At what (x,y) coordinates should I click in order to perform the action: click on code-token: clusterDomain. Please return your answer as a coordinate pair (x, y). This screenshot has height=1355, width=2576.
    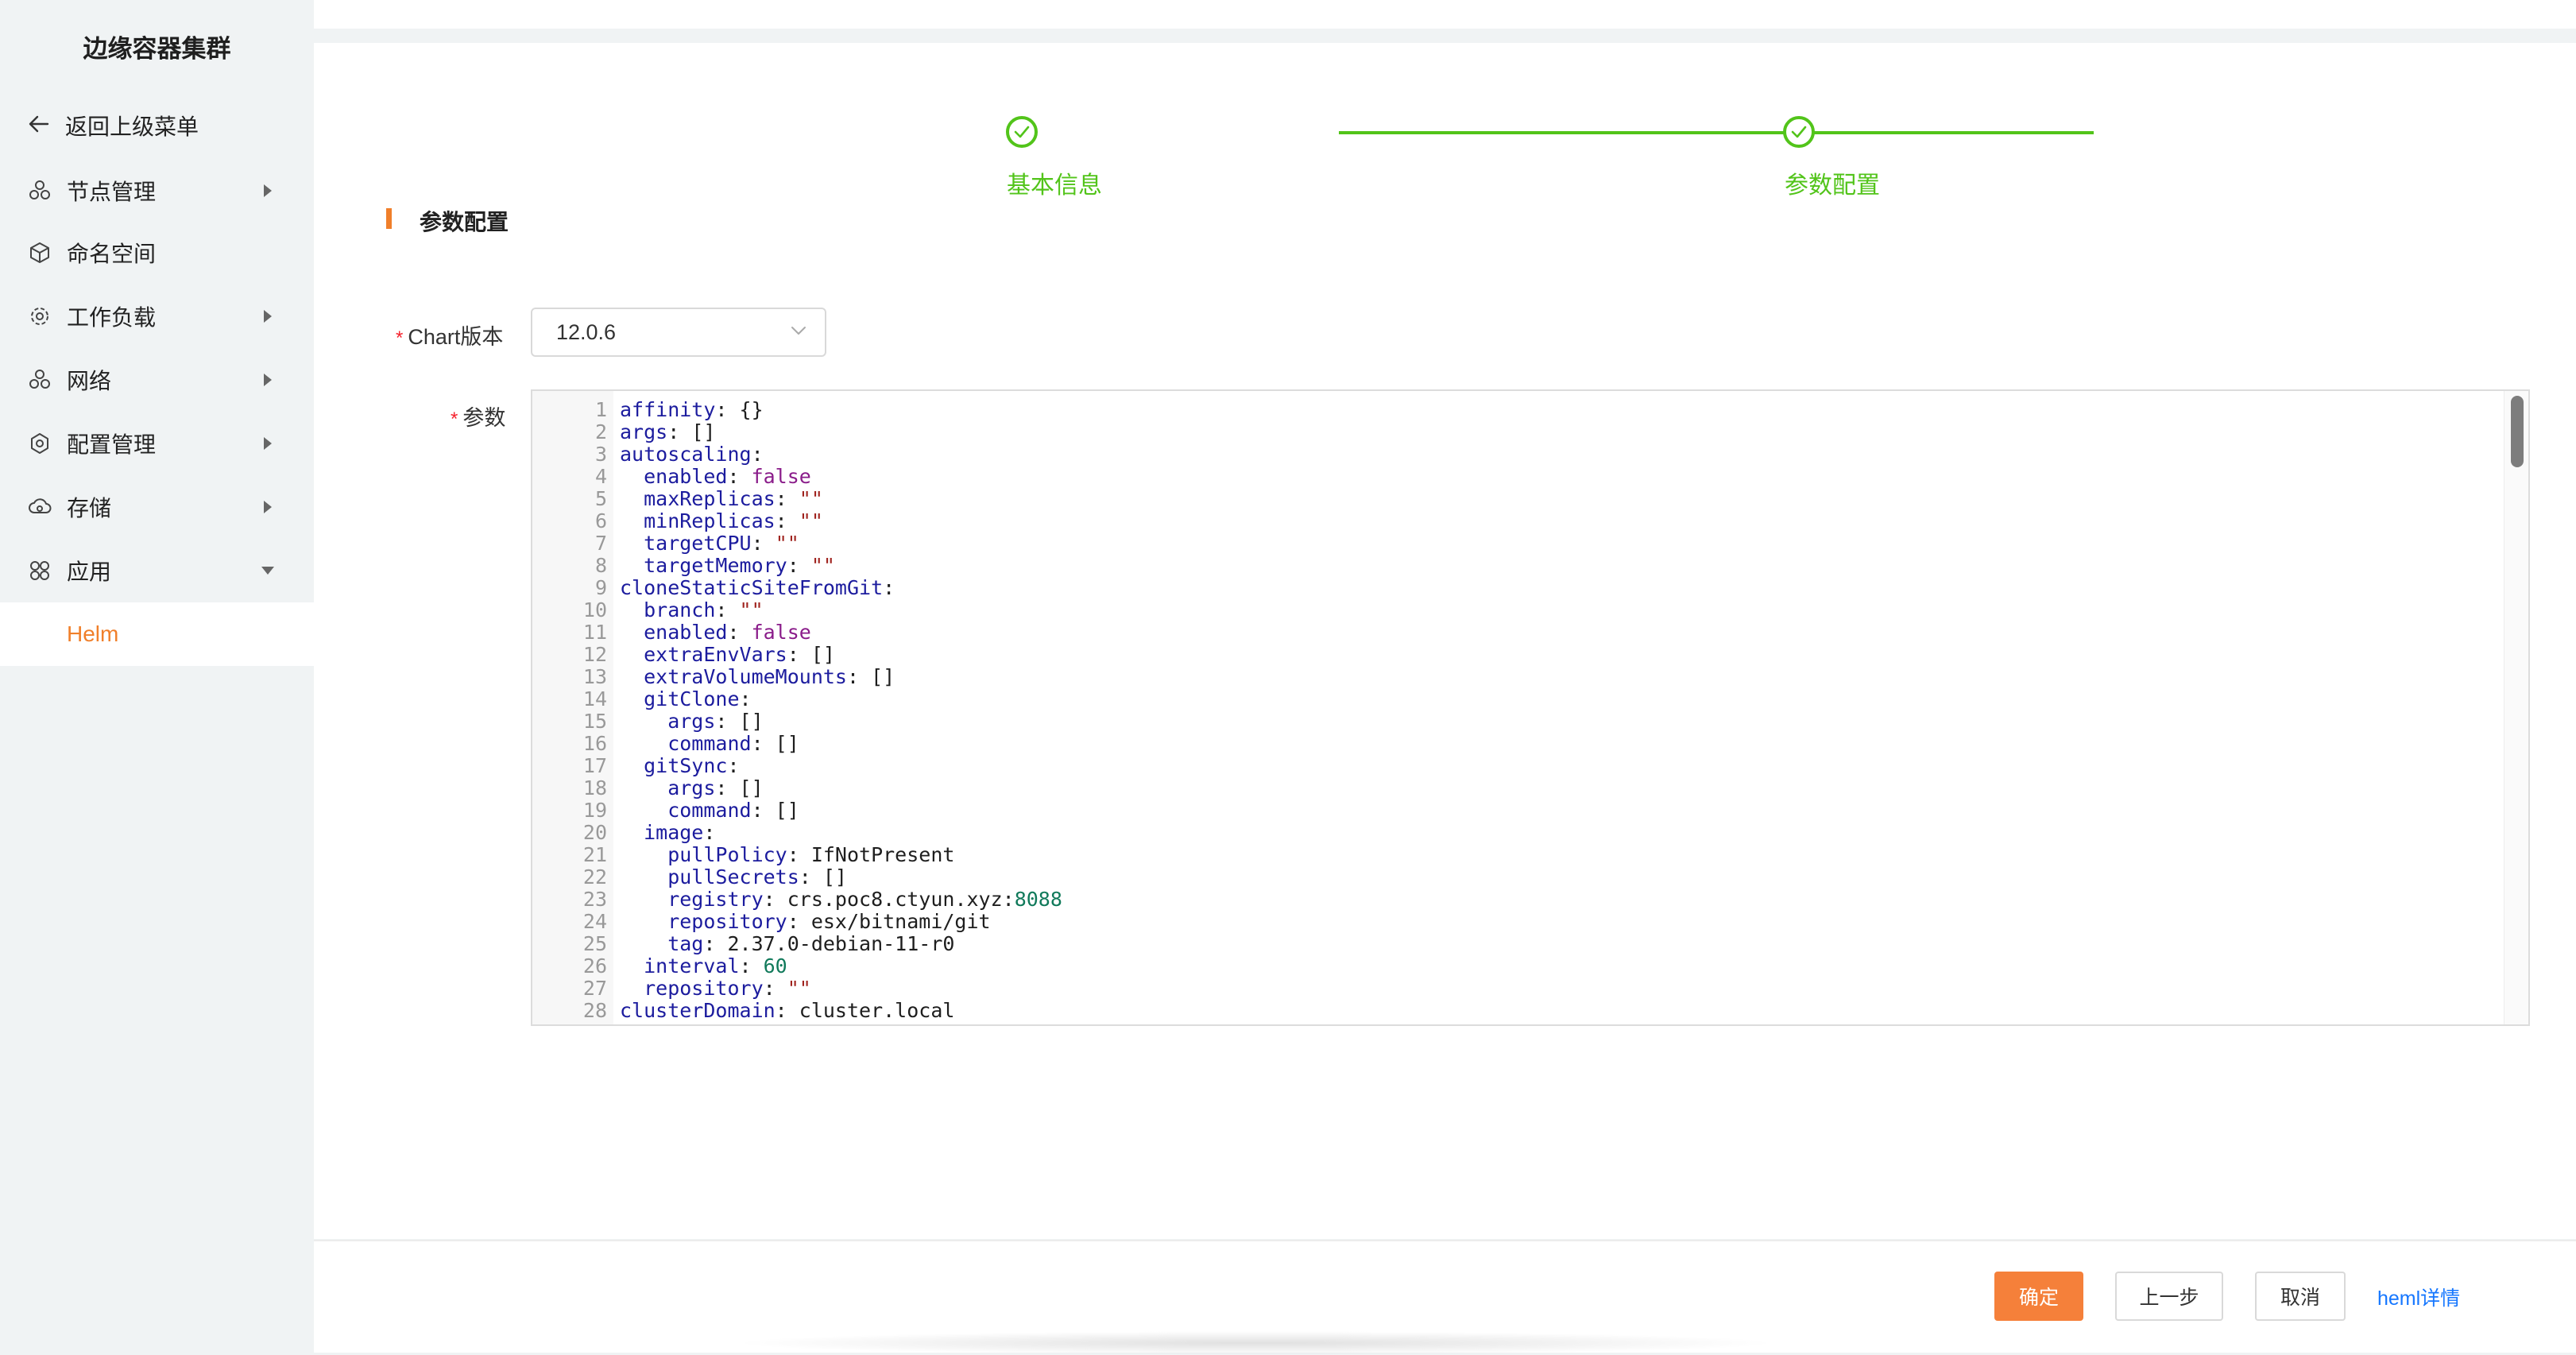
    Looking at the image, I should click on (698, 1010).